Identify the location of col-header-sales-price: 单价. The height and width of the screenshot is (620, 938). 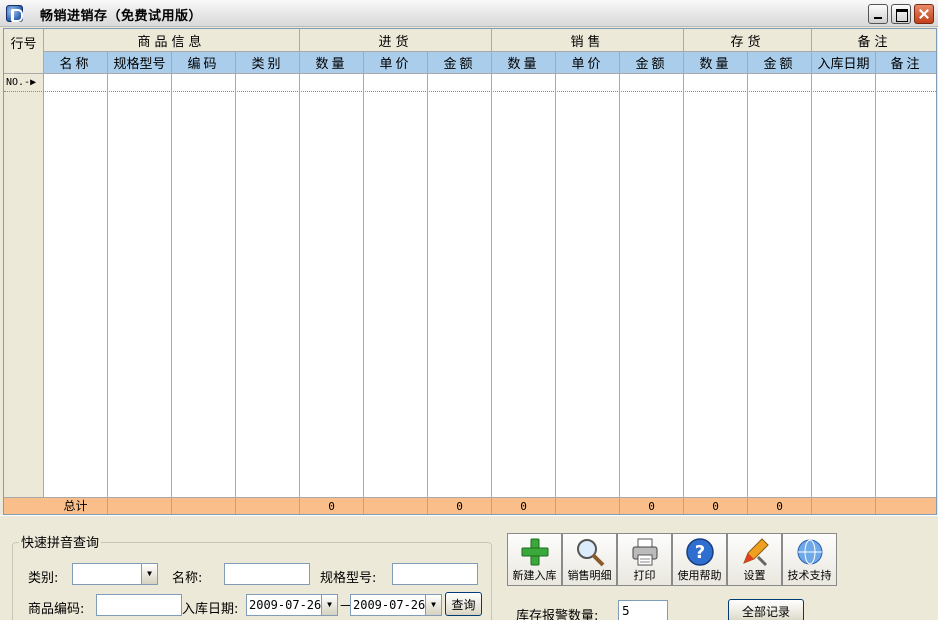
(588, 63).